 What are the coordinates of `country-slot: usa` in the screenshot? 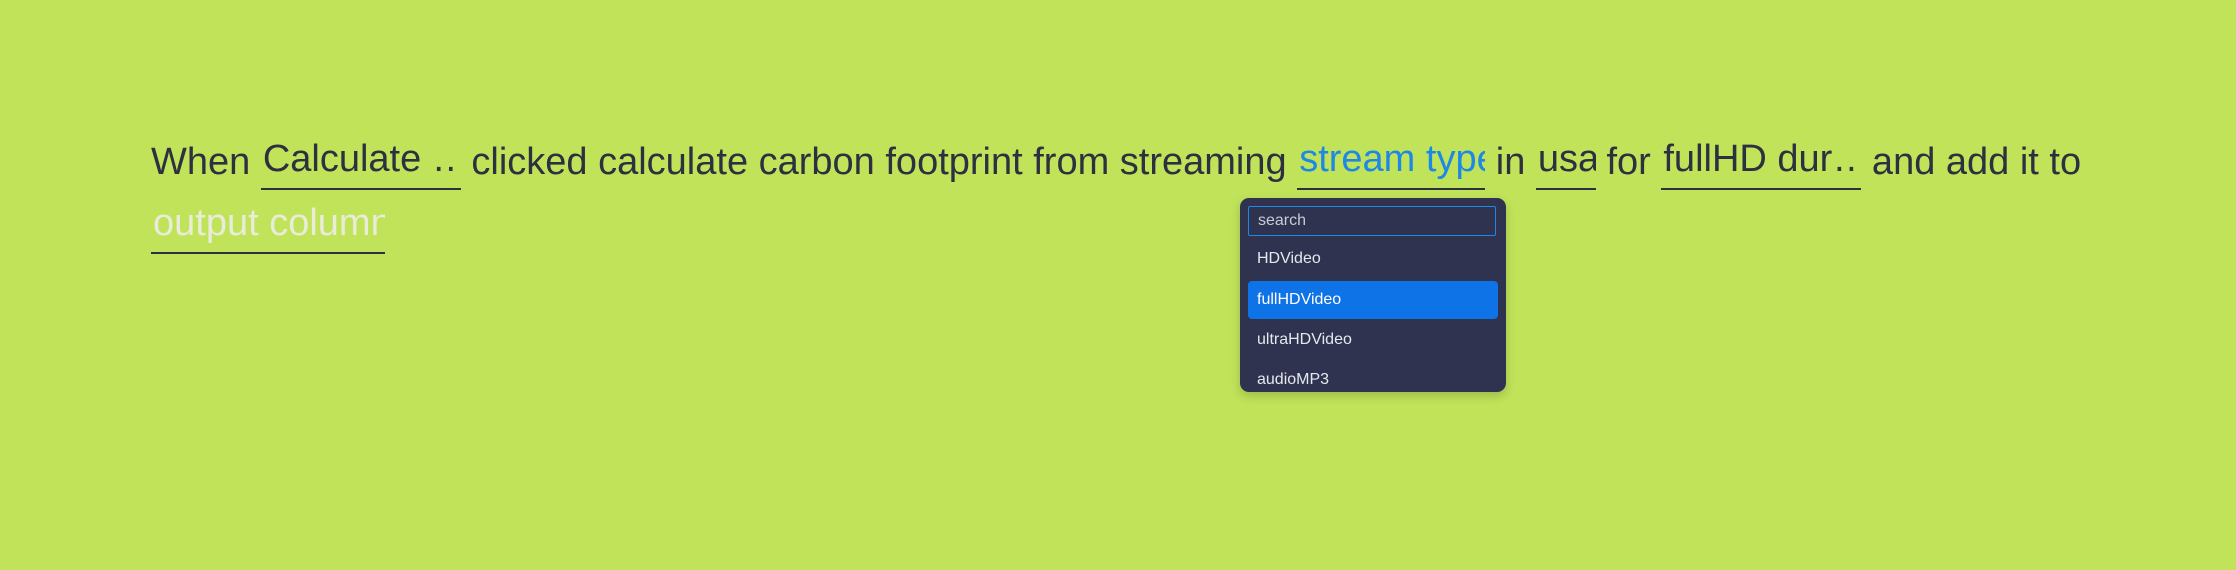 It's located at (1565, 160).